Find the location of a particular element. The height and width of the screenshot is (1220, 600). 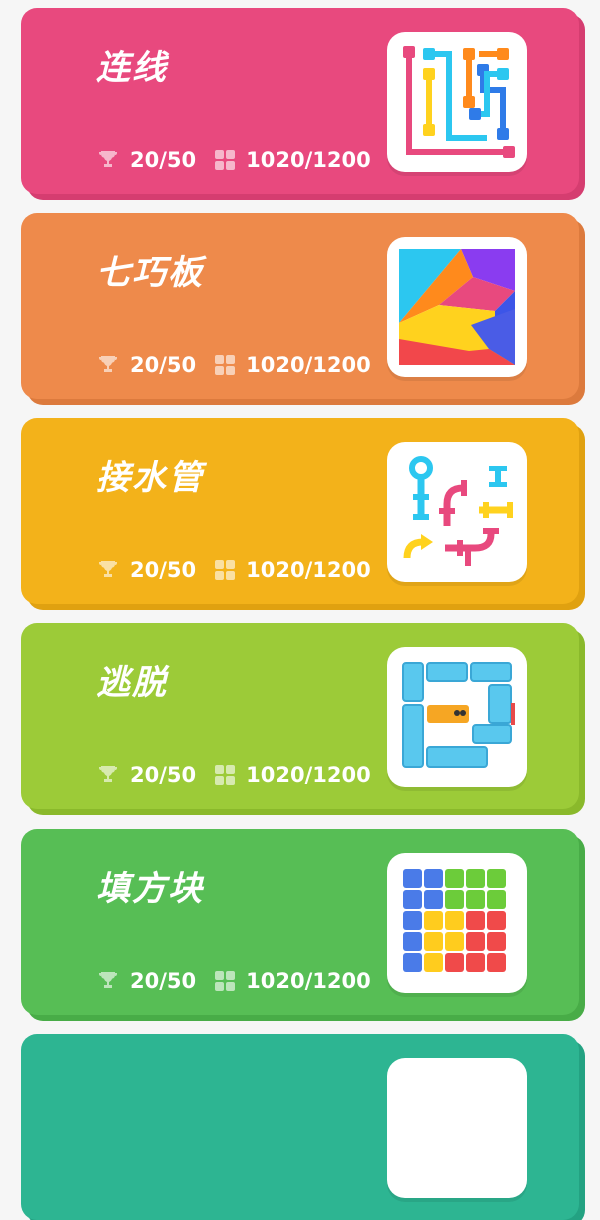

pipes-icon is located at coordinates (458, 511).